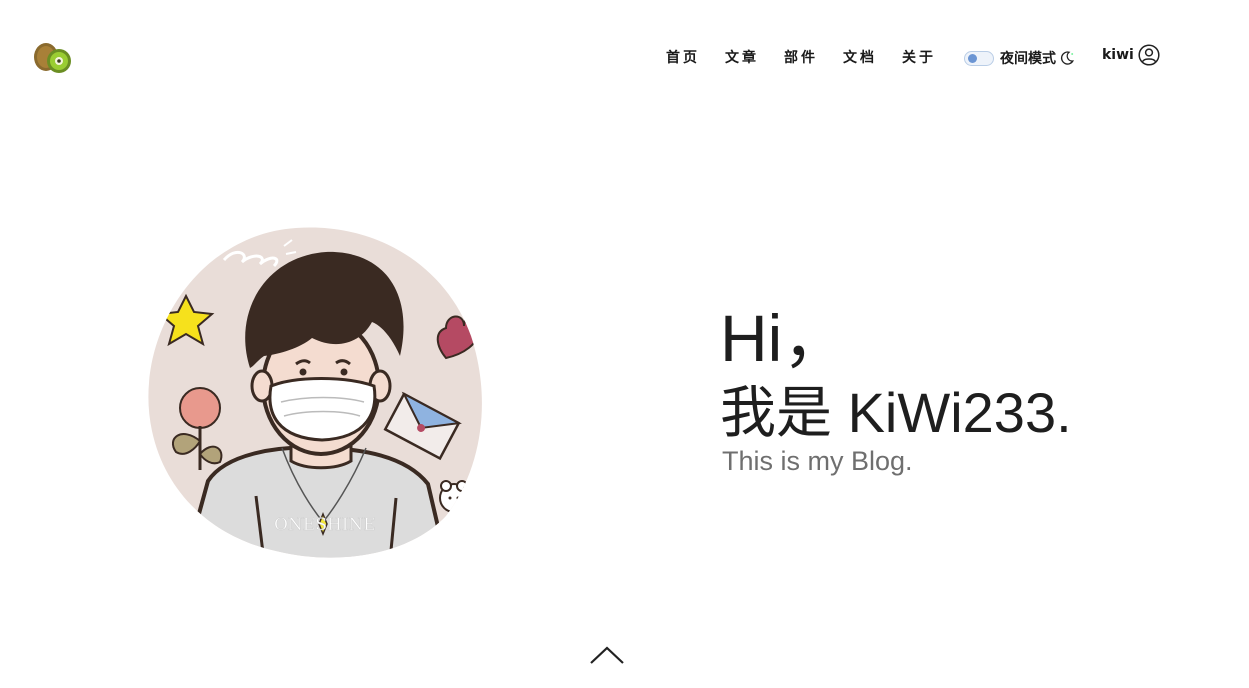 This screenshot has height=688, width=1249. I want to click on nav-item-docs: 文档, so click(860, 58).